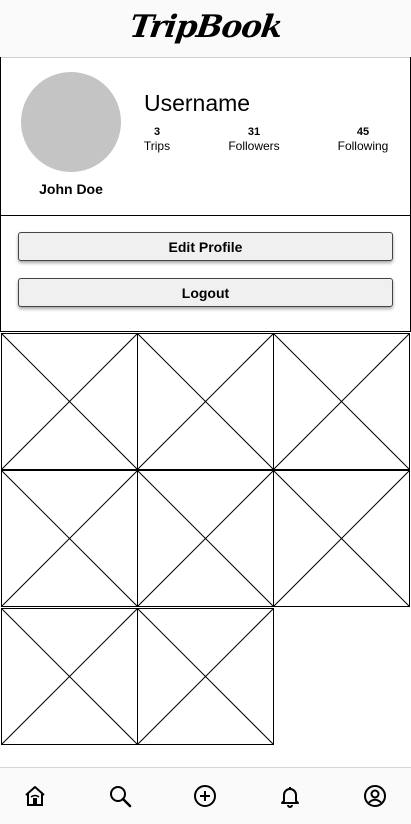  I want to click on username: Username, so click(197, 103).